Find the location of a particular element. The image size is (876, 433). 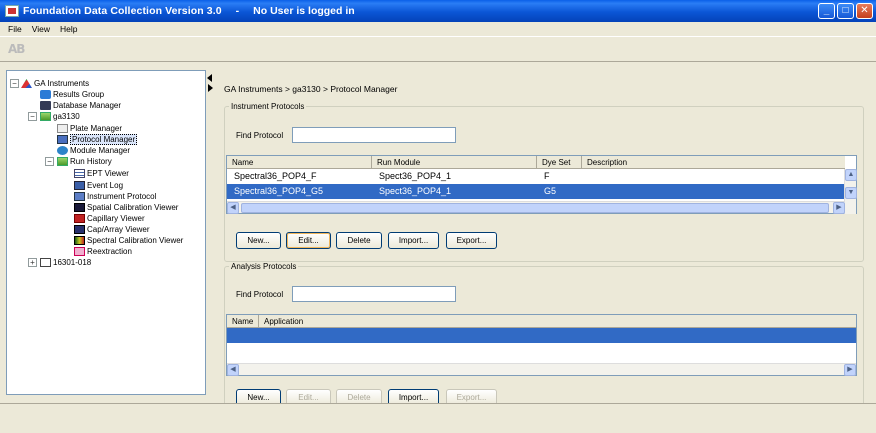

tree-item-spectral-calibration-viewer: Spectral Calibration Viewer is located at coordinates (128, 240).